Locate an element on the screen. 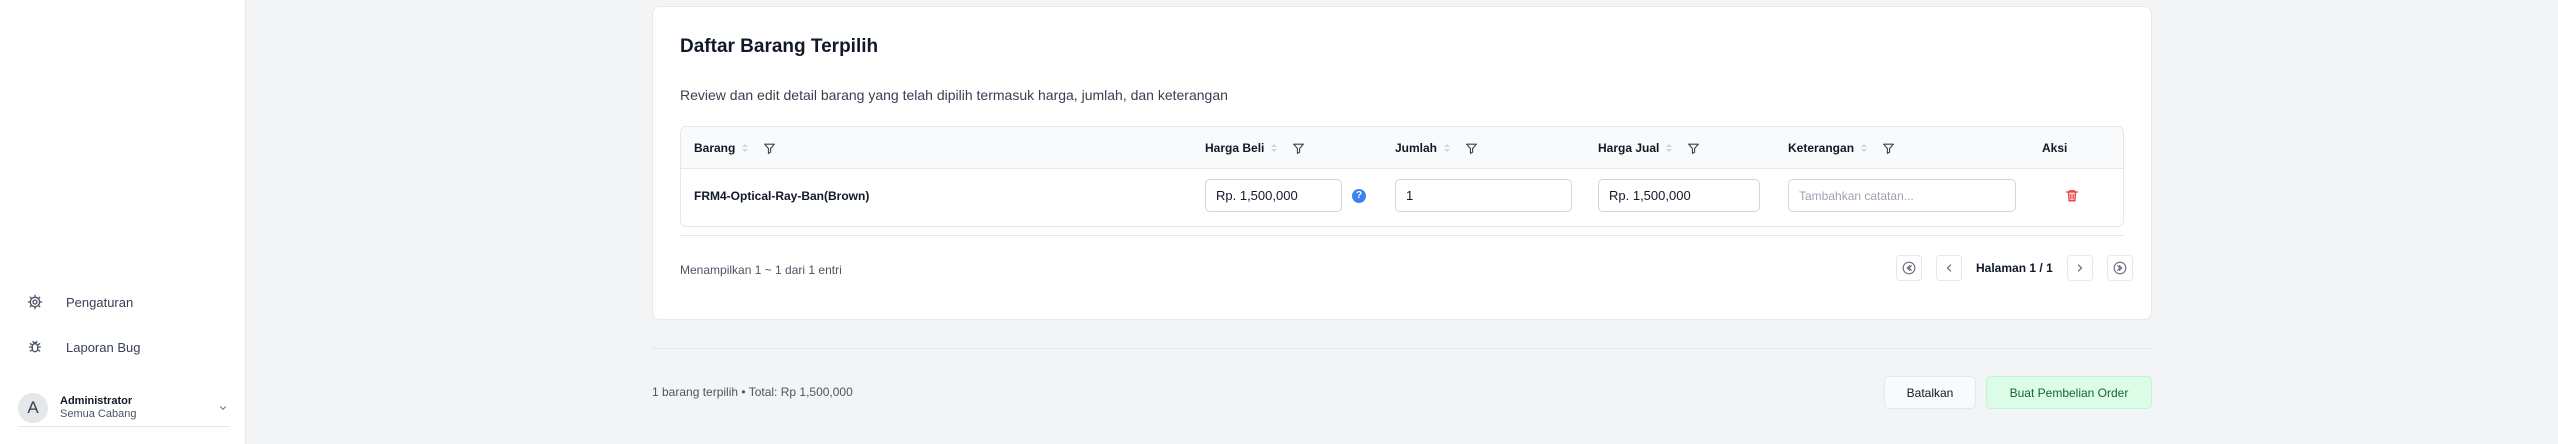 The height and width of the screenshot is (444, 2558). column-label: Barang is located at coordinates (715, 148).